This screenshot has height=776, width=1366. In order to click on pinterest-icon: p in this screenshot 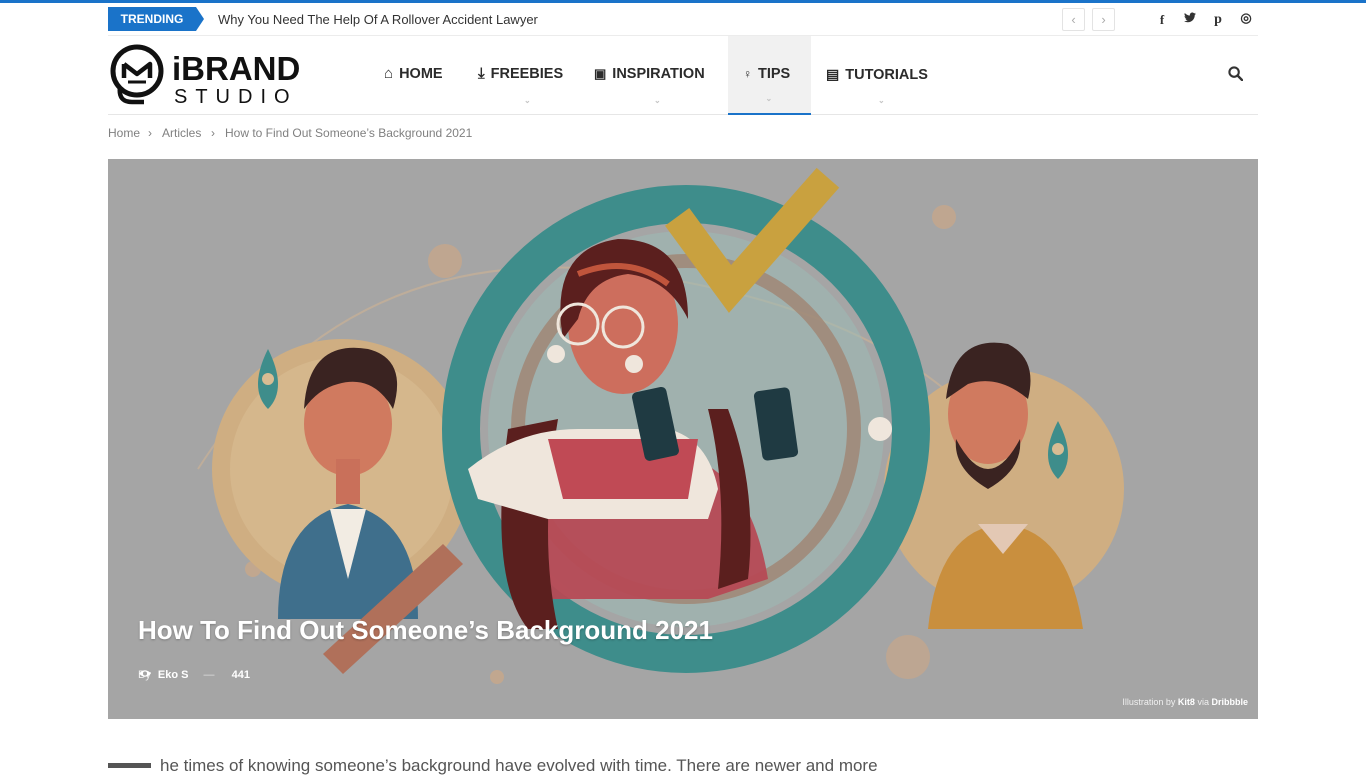, I will do `click(1218, 20)`.